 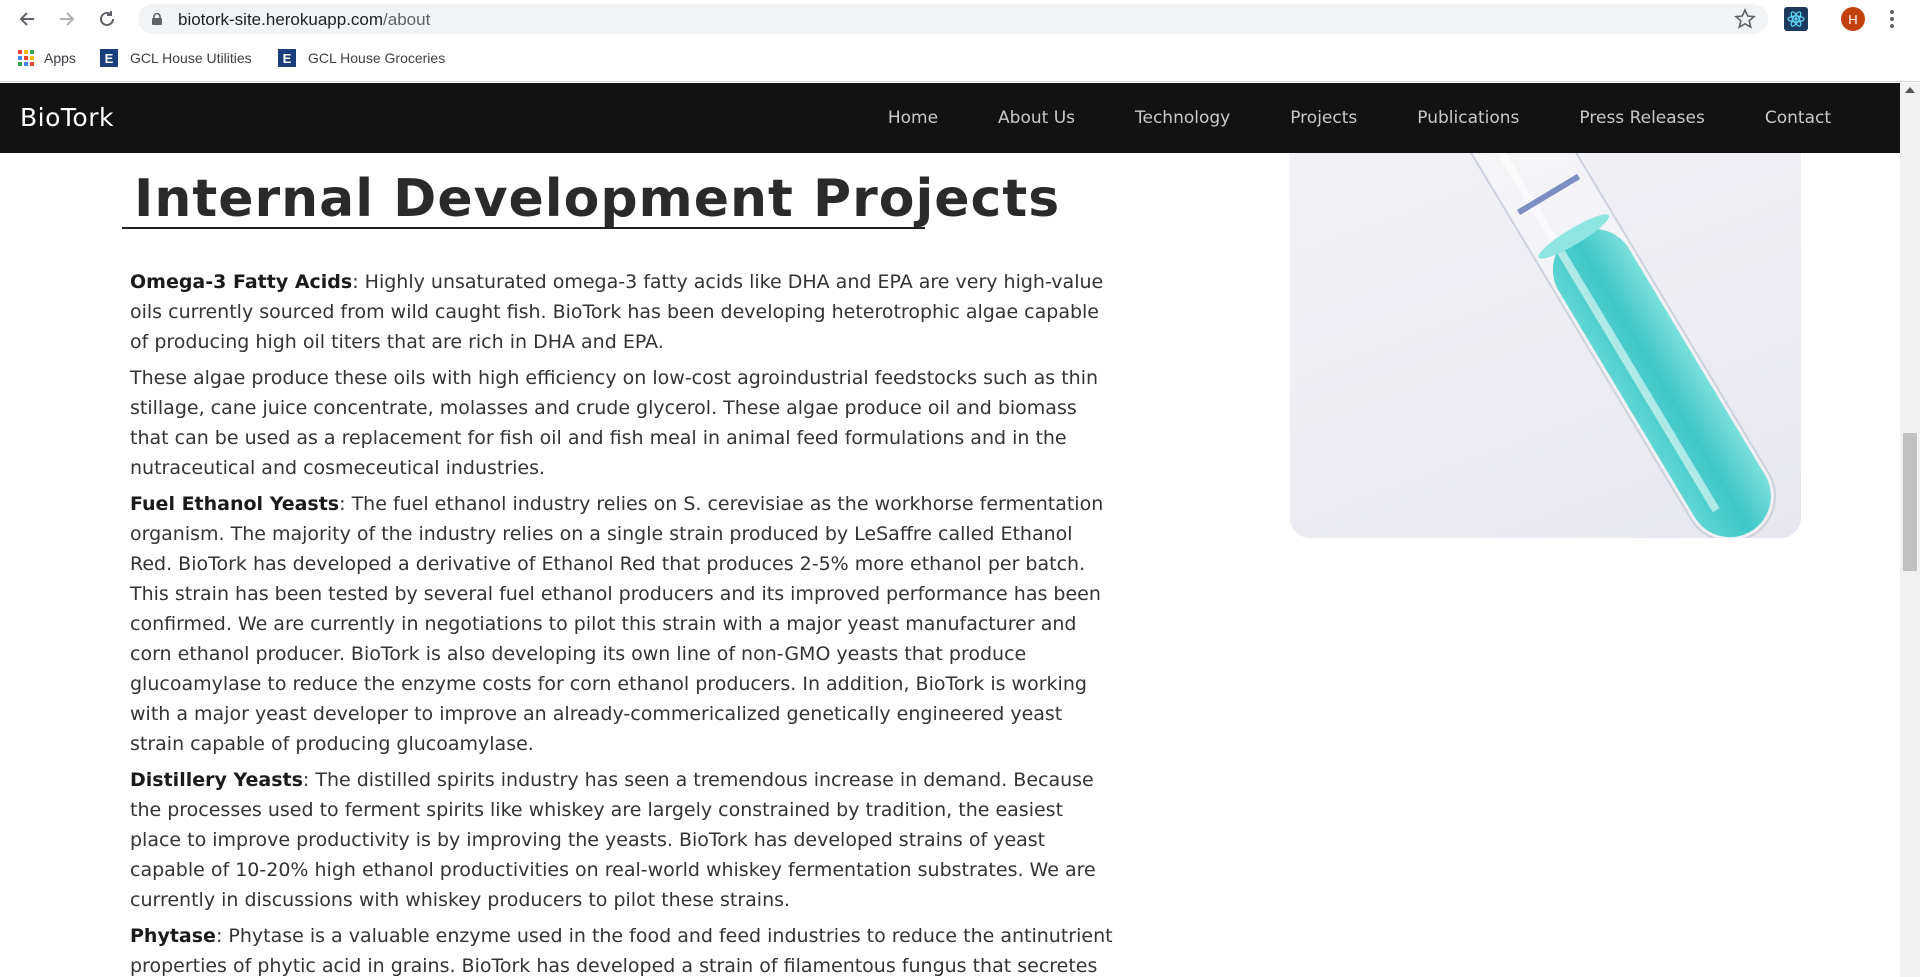 I want to click on nav-publications: Publications, so click(x=1468, y=118).